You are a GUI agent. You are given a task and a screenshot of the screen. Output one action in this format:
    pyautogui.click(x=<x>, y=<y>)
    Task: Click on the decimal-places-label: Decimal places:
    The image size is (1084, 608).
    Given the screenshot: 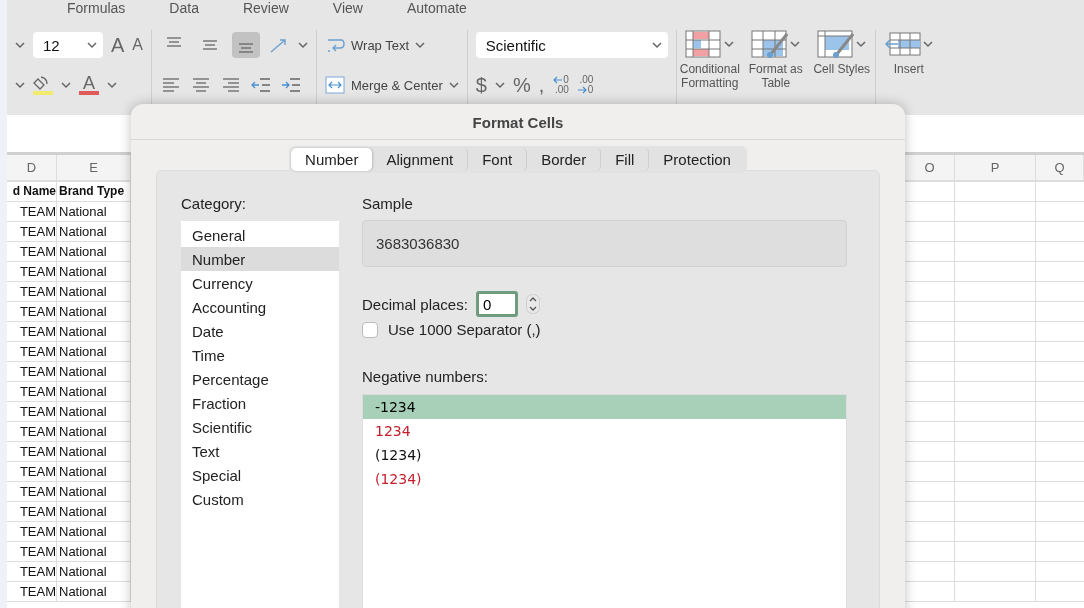 What is the action you would take?
    pyautogui.click(x=415, y=304)
    